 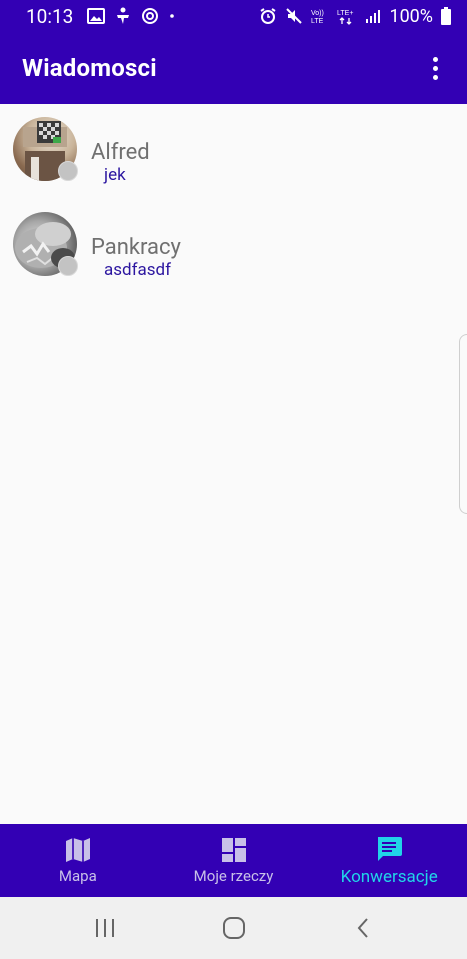 I want to click on svg-text: Vo)), so click(x=317, y=13).